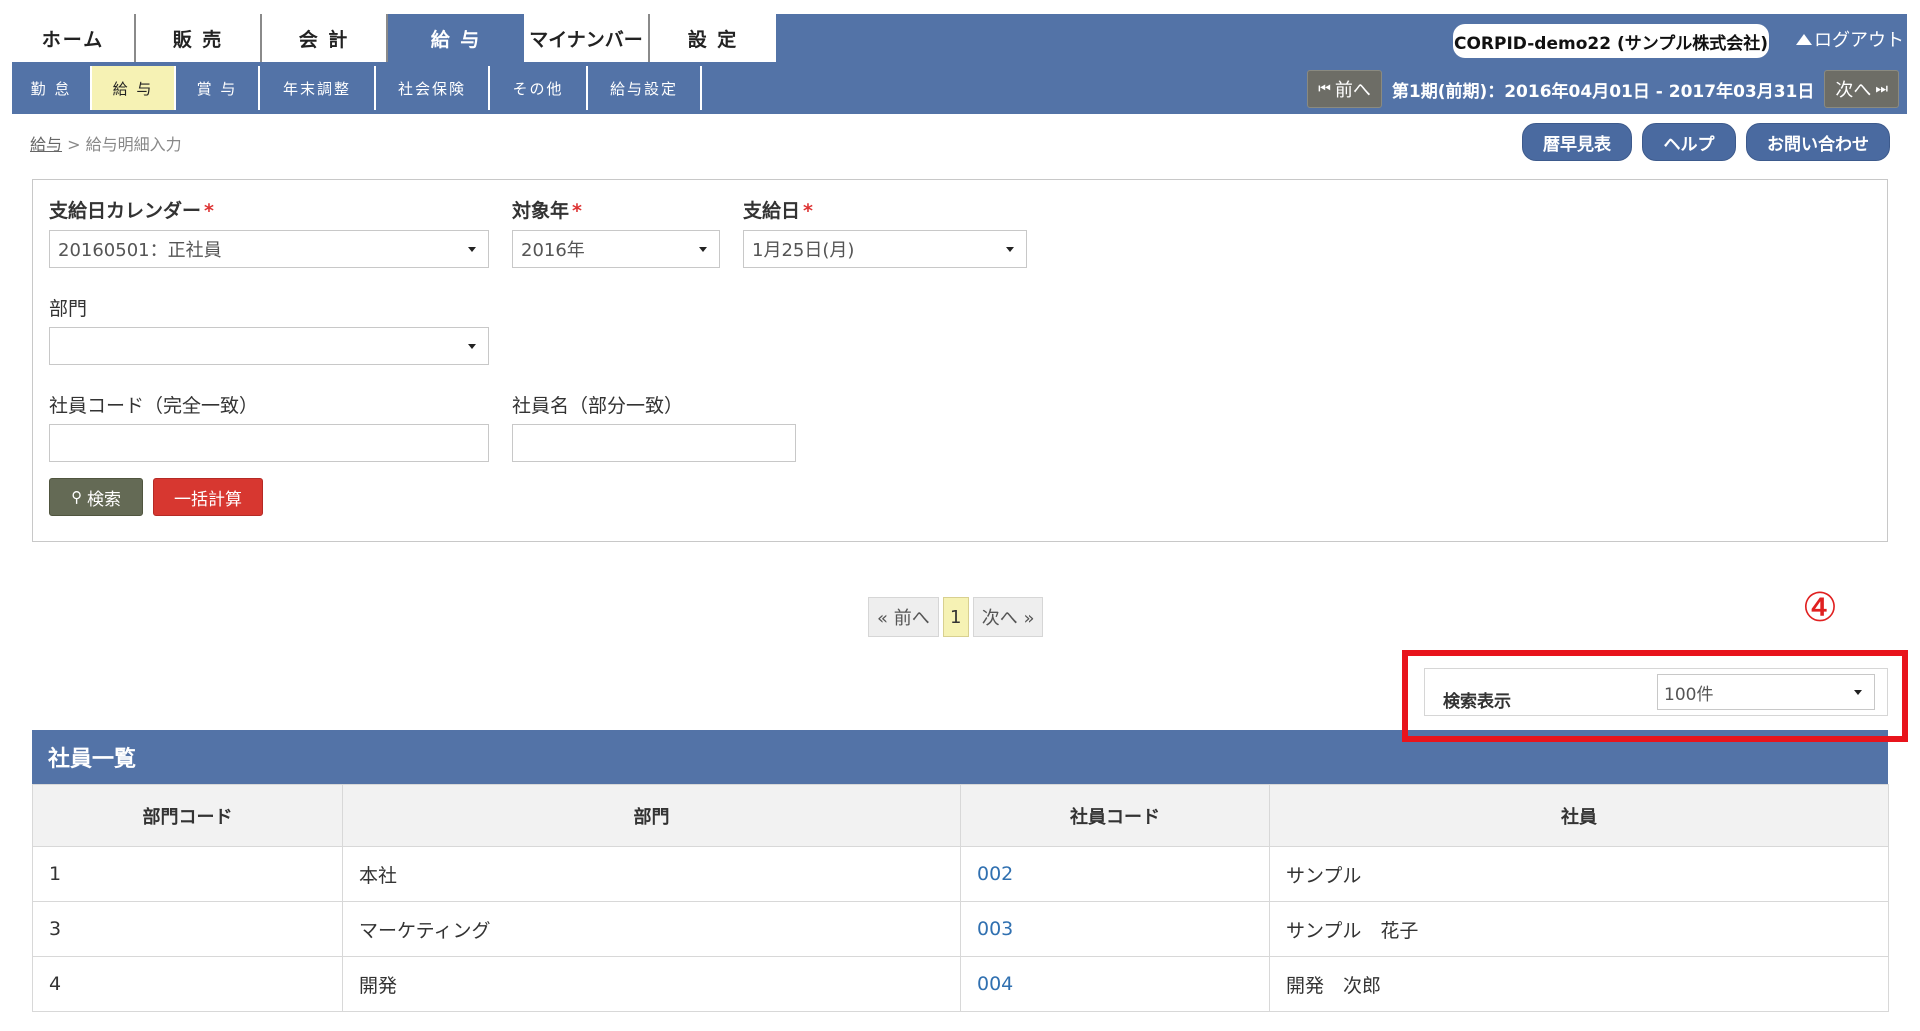 The height and width of the screenshot is (1031, 1920). Describe the element at coordinates (218, 88) in the screenshot. I see `subtab-bonus: 賞 与` at that location.